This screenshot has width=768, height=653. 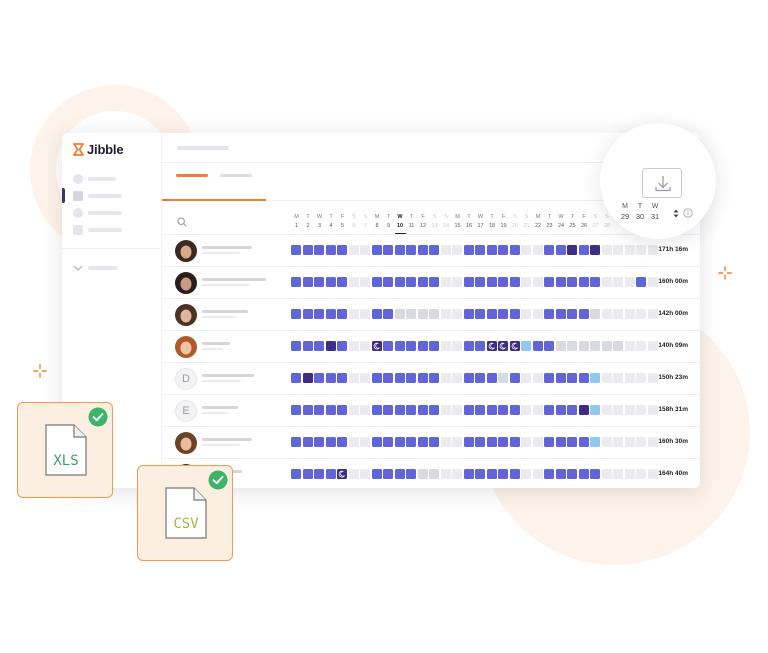 I want to click on table-row: D 150h 23m, so click(x=431, y=378).